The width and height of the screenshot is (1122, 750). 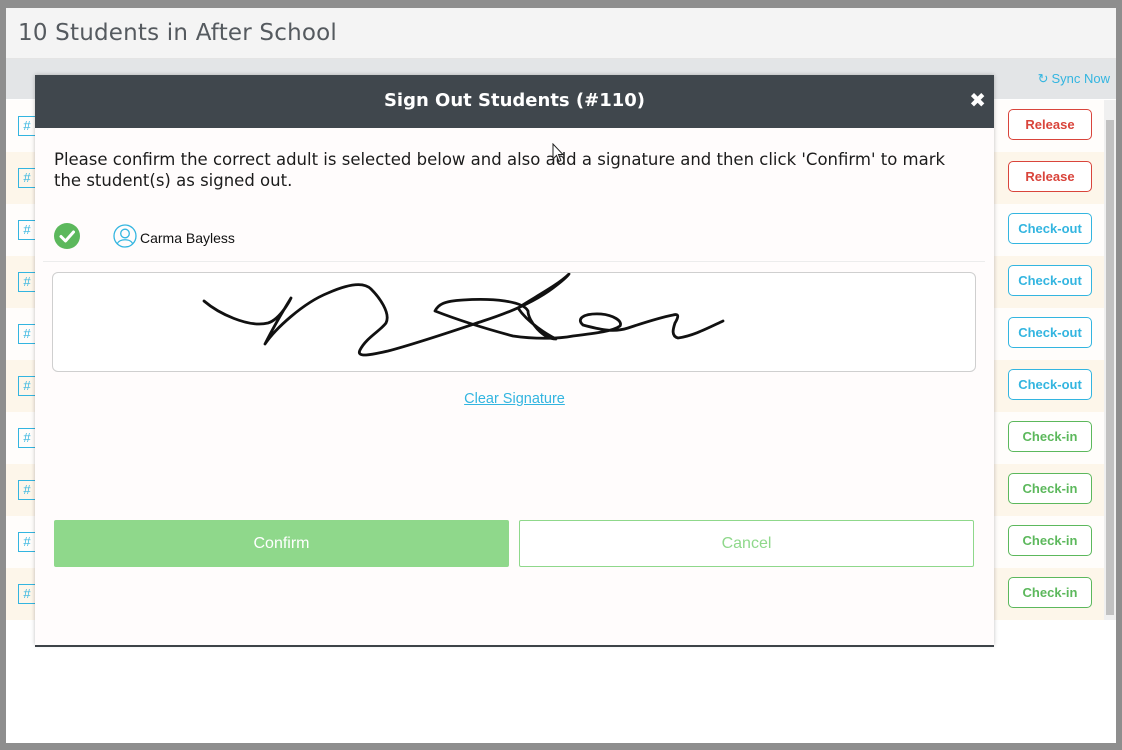 What do you see at coordinates (514, 238) in the screenshot?
I see `adult-option: Carma Bayless` at bounding box center [514, 238].